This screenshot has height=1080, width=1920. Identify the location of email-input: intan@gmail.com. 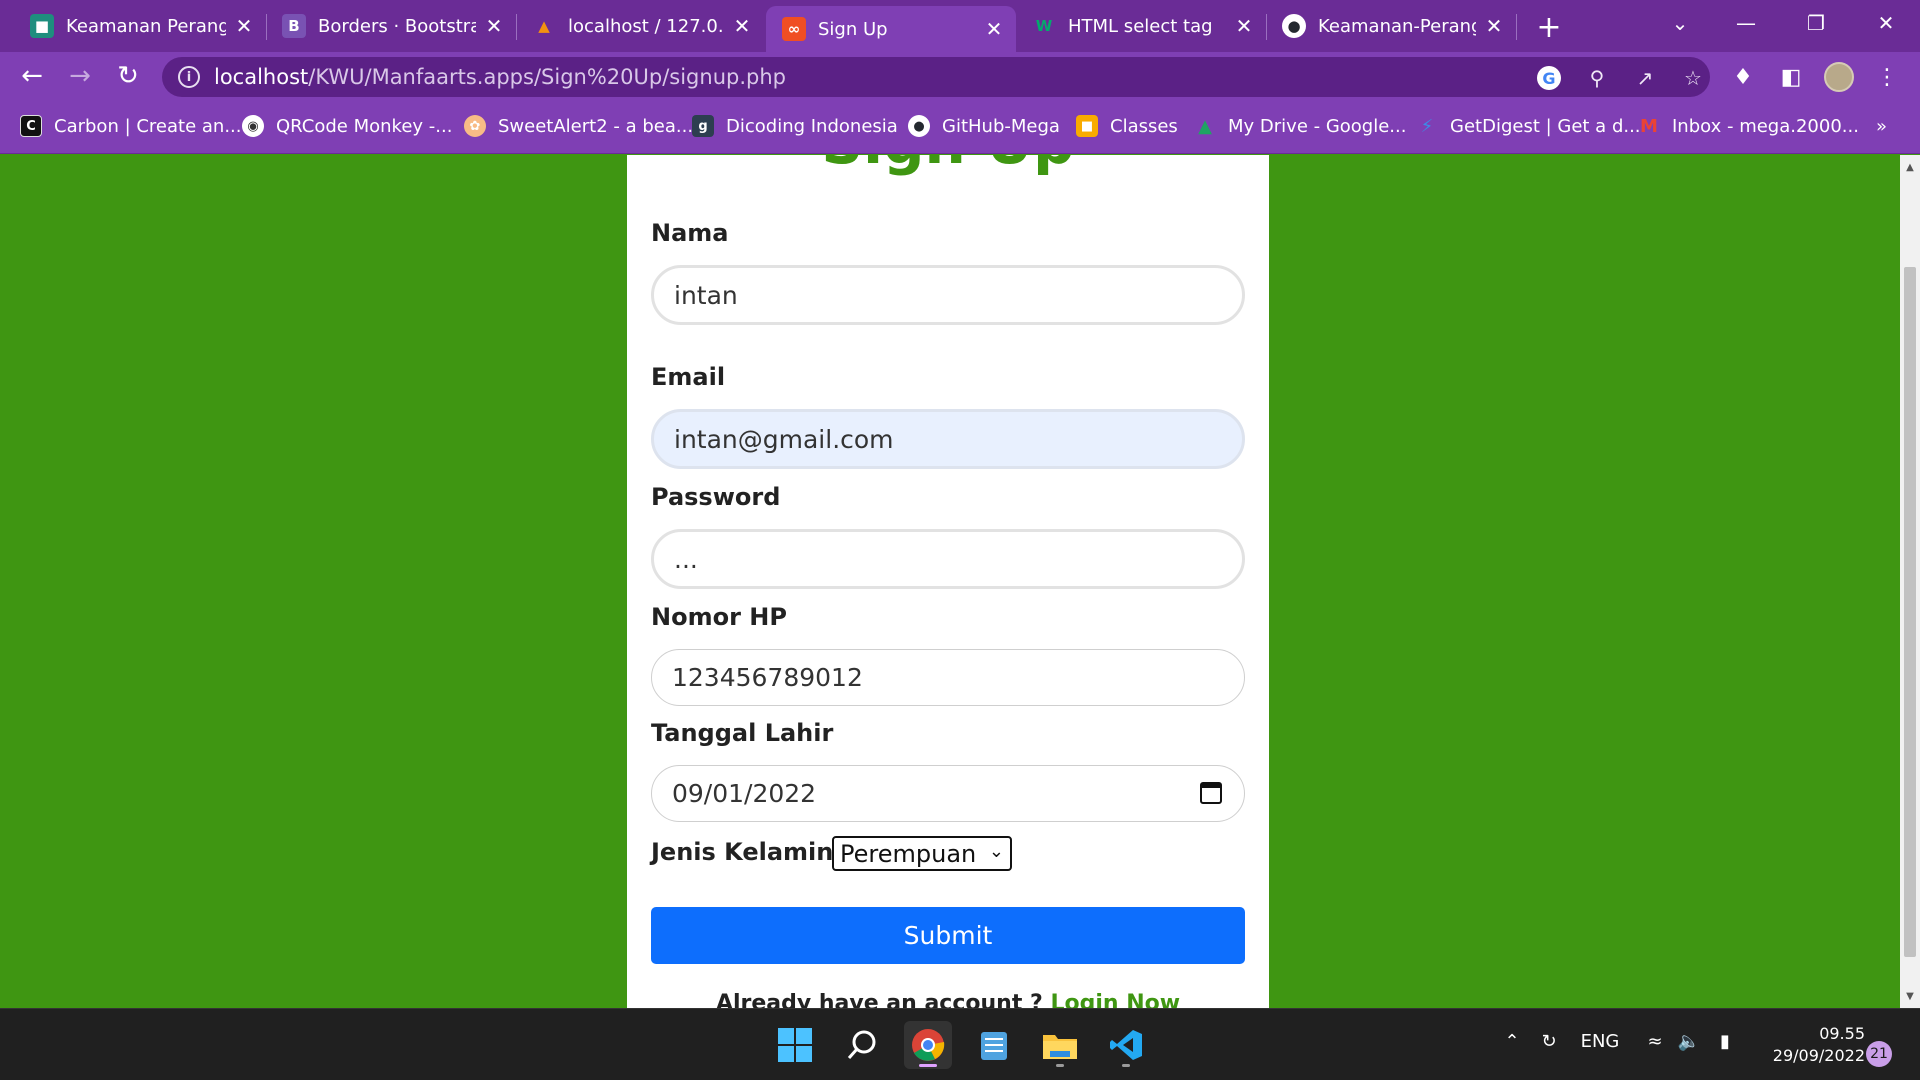
(948, 439).